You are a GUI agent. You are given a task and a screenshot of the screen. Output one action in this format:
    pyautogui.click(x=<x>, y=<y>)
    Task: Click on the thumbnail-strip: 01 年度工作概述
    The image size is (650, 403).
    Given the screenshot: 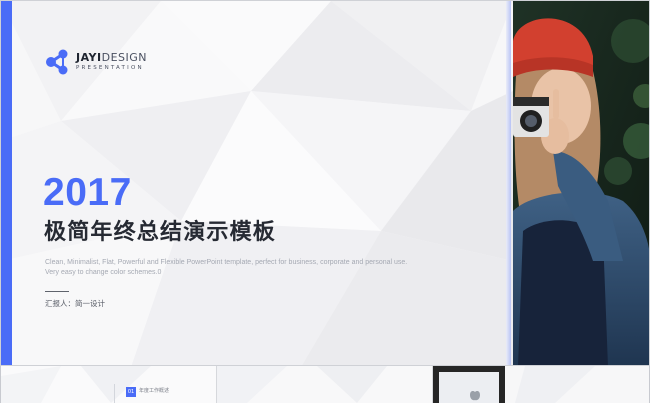 What is the action you would take?
    pyautogui.click(x=325, y=384)
    